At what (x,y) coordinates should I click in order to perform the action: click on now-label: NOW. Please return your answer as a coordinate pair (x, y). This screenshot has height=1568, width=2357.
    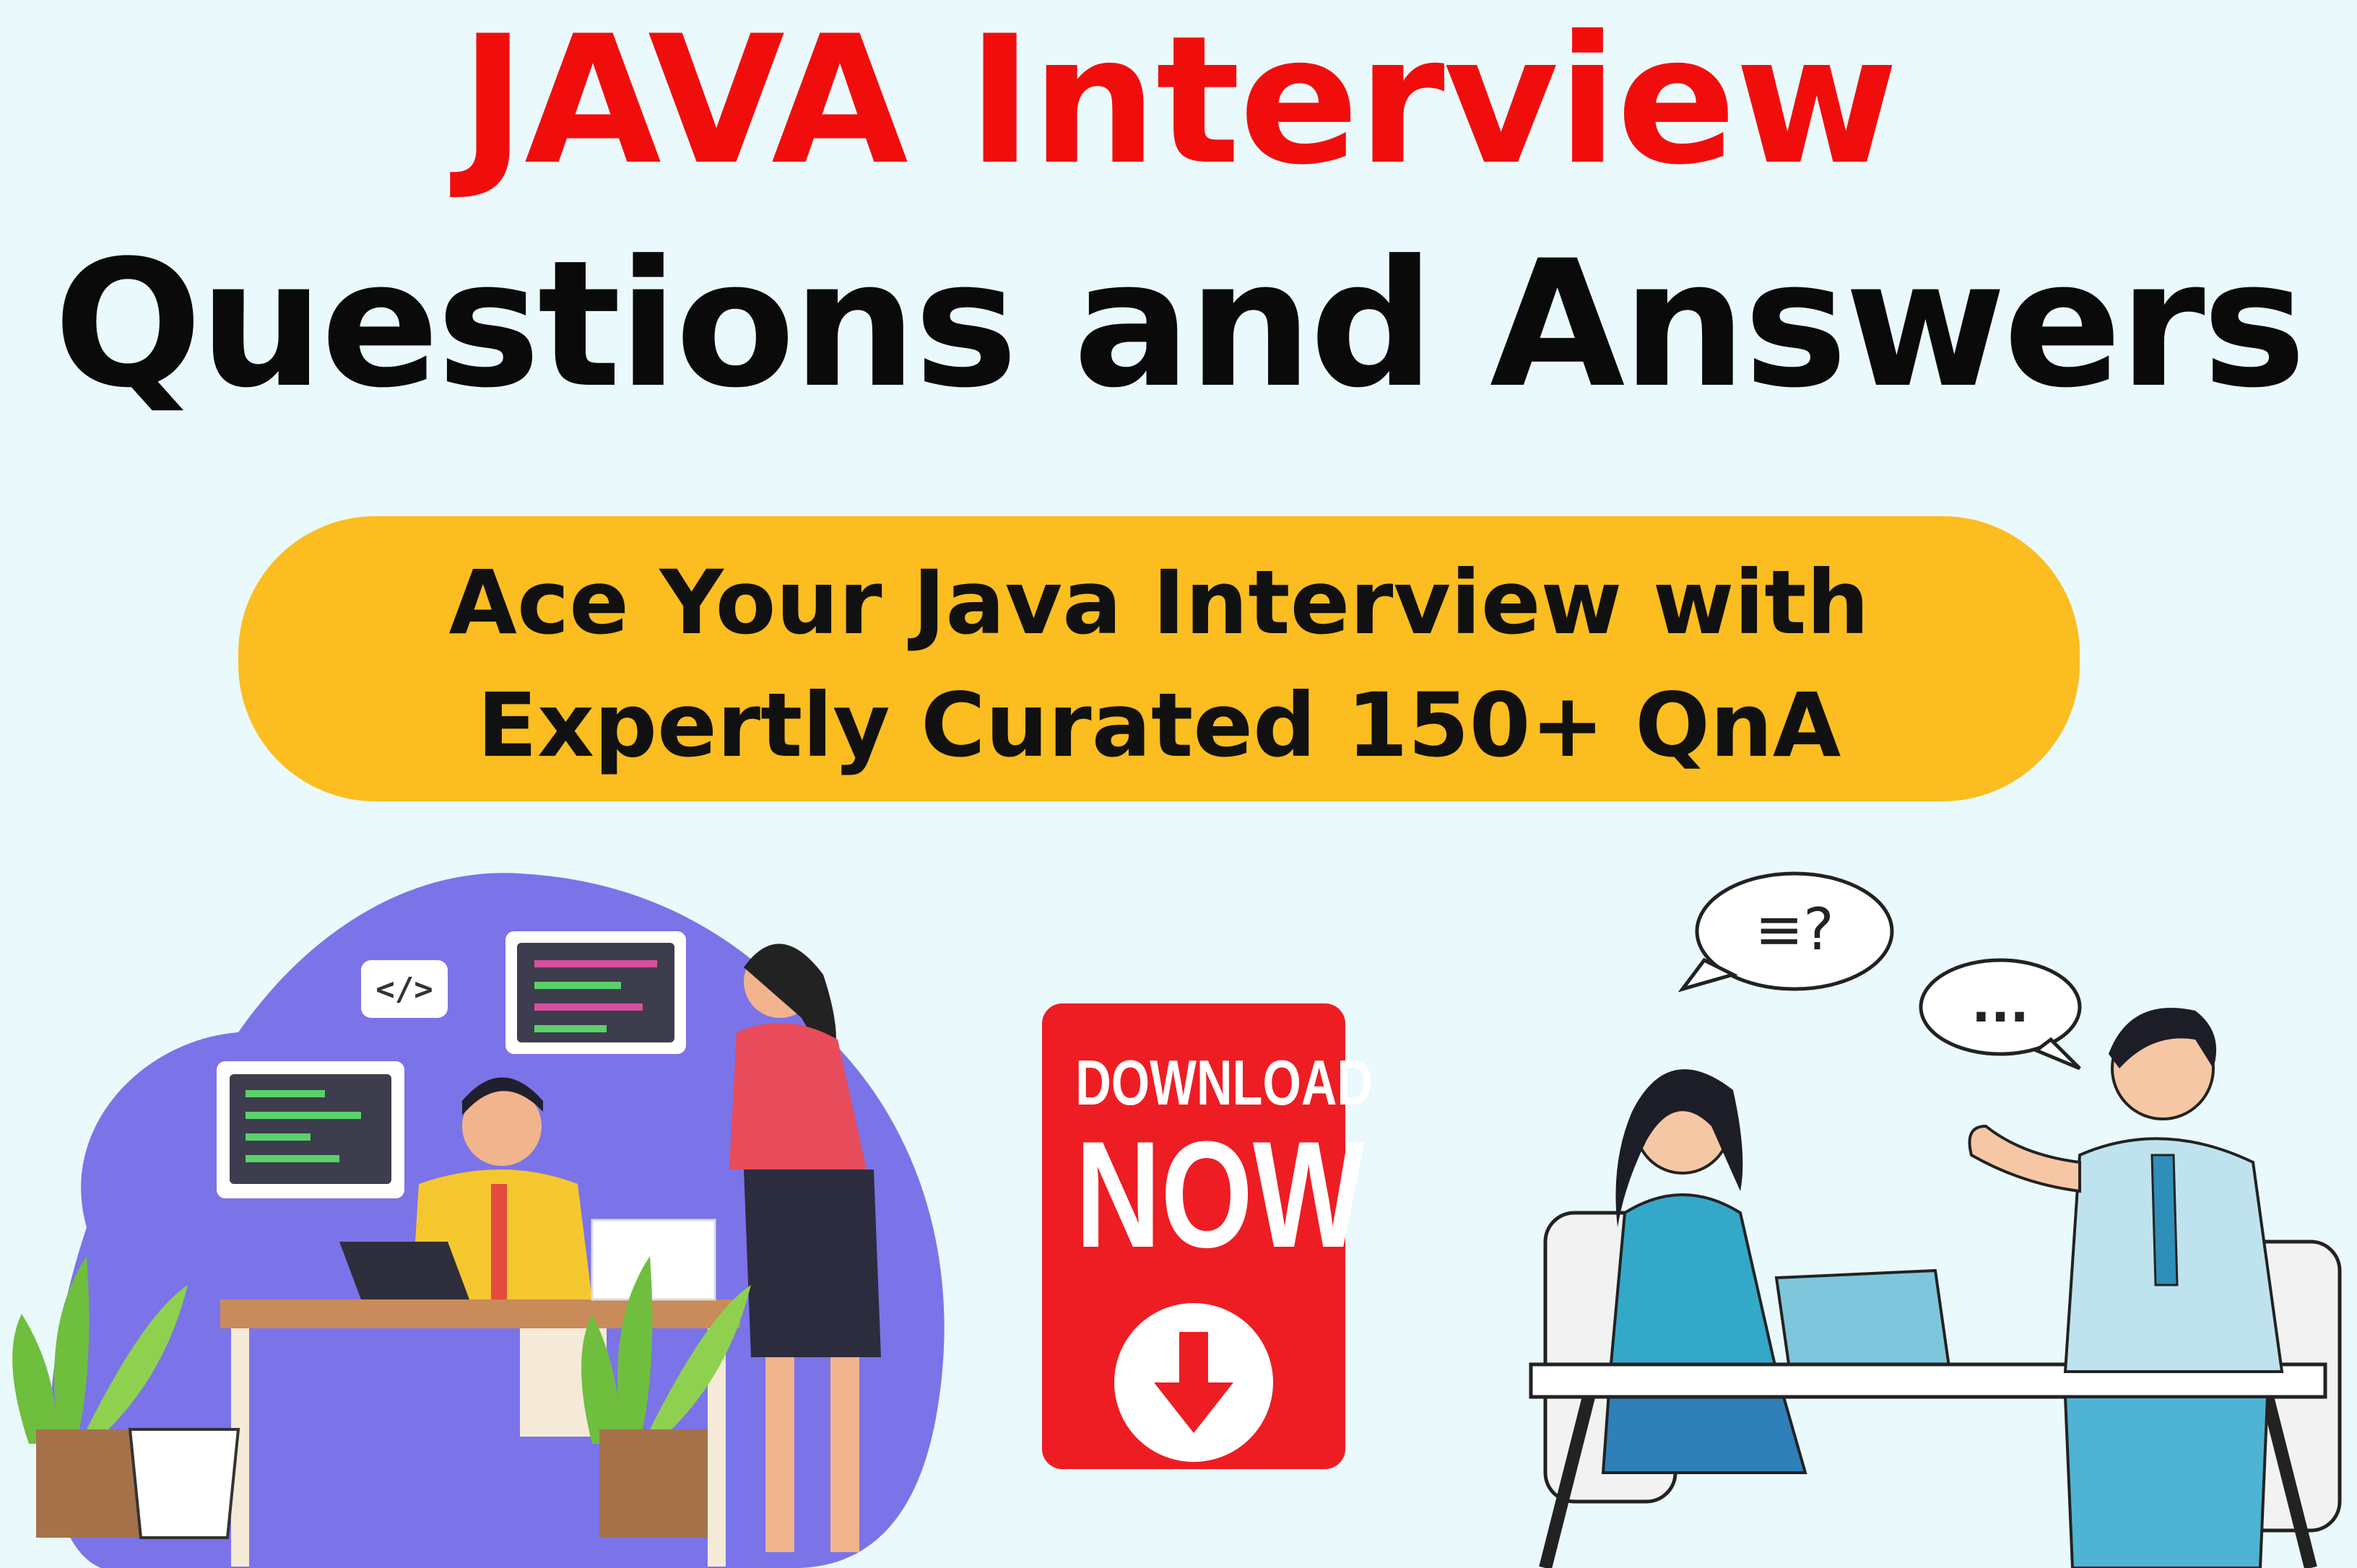
    Looking at the image, I should click on (1220, 1194).